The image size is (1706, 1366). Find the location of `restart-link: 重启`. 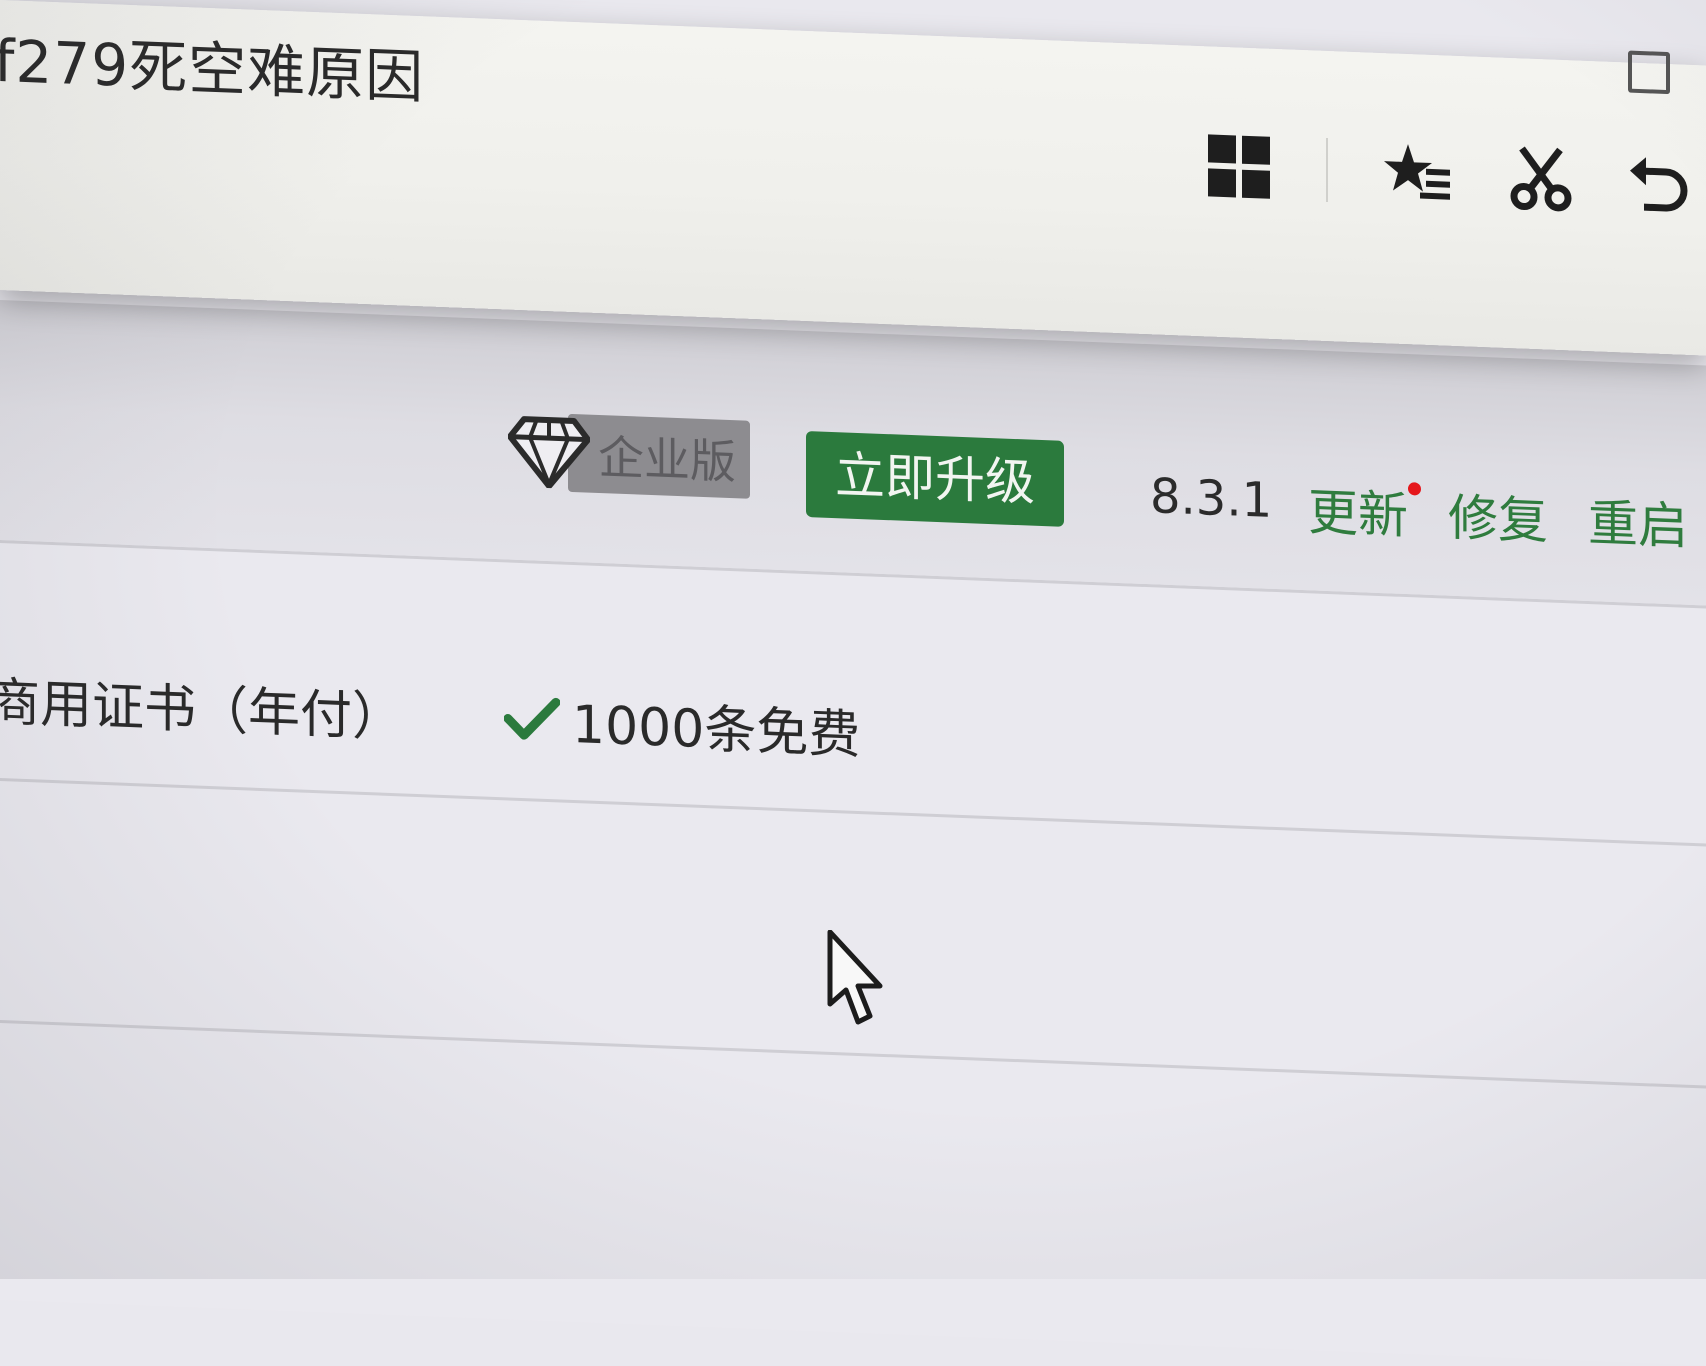

restart-link: 重启 is located at coordinates (1638, 521).